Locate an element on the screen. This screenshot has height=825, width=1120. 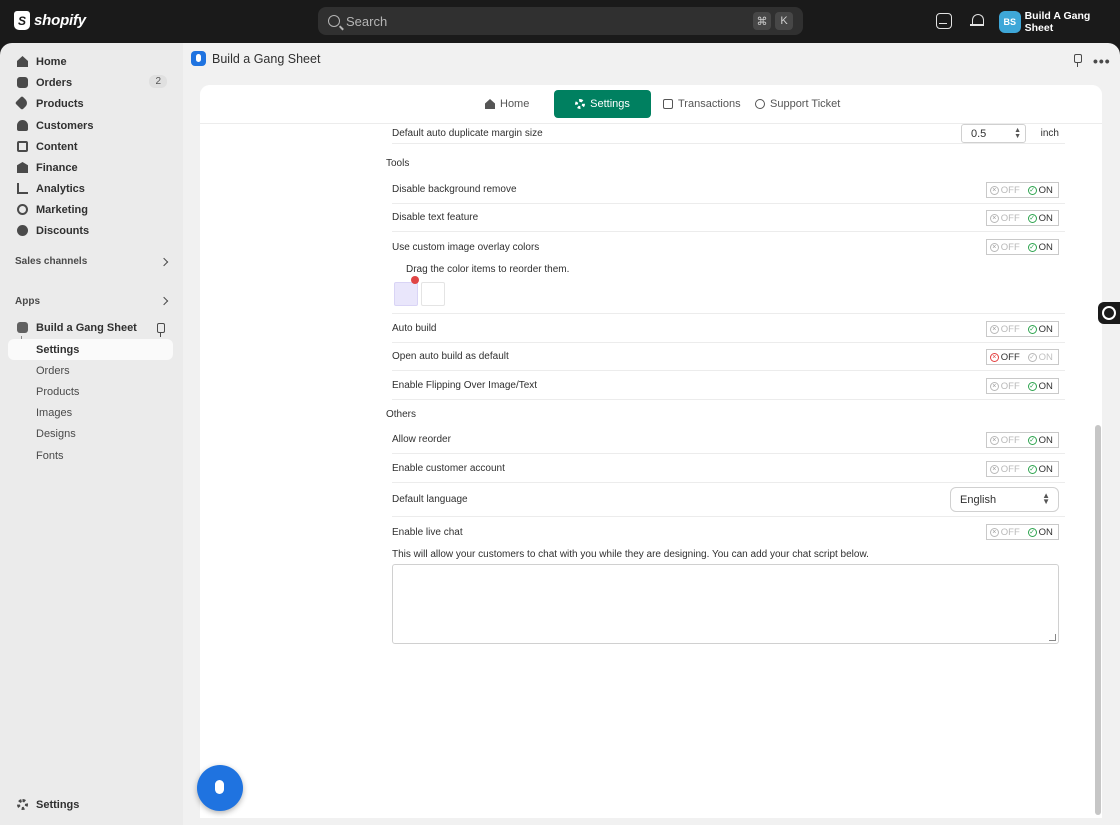
row-label: Allow reorder is located at coordinates (421, 439).